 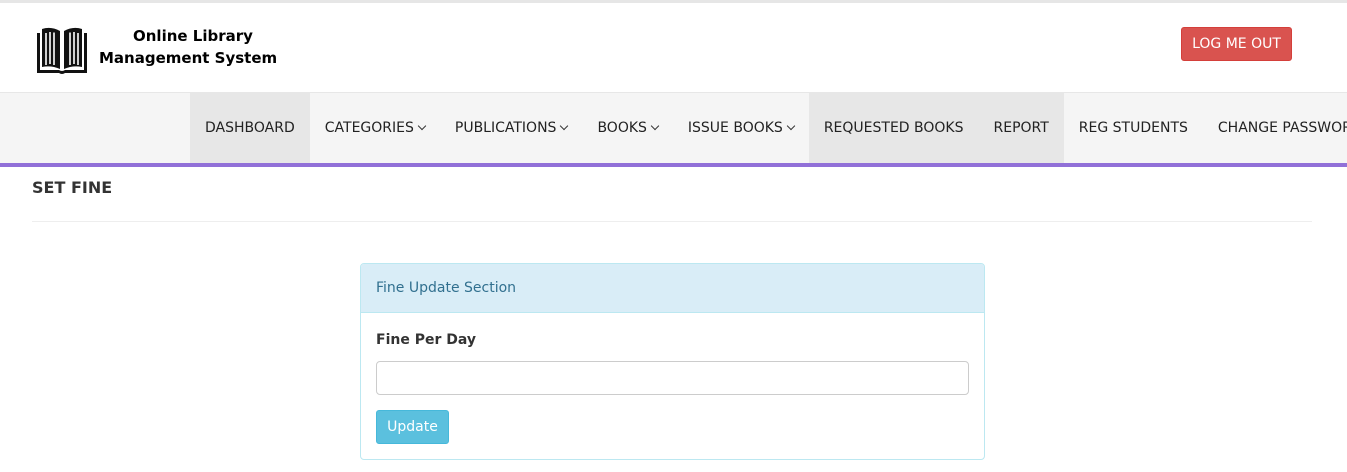 What do you see at coordinates (188, 58) in the screenshot?
I see `brand-line-2: Management System` at bounding box center [188, 58].